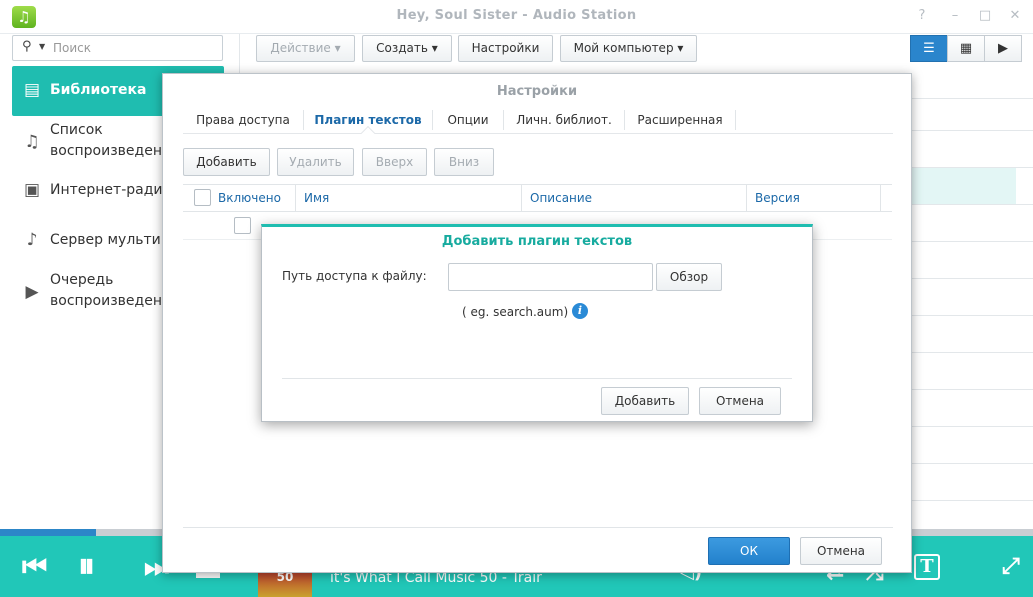 The image size is (1033, 597). I want to click on pause-icon: ⏸, so click(86, 566).